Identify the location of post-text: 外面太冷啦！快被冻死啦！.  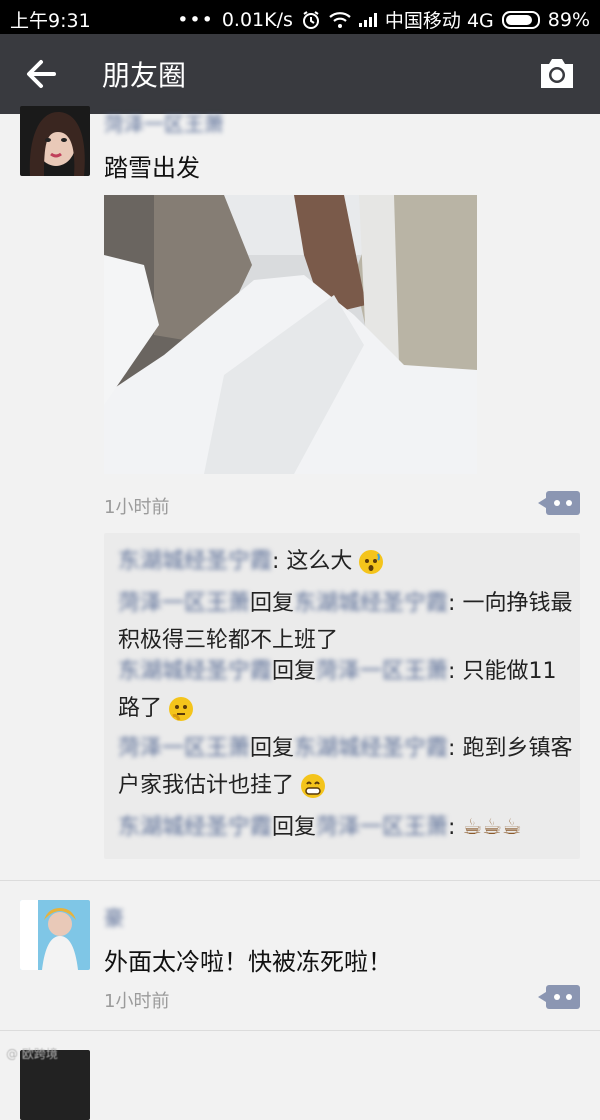
(248, 962).